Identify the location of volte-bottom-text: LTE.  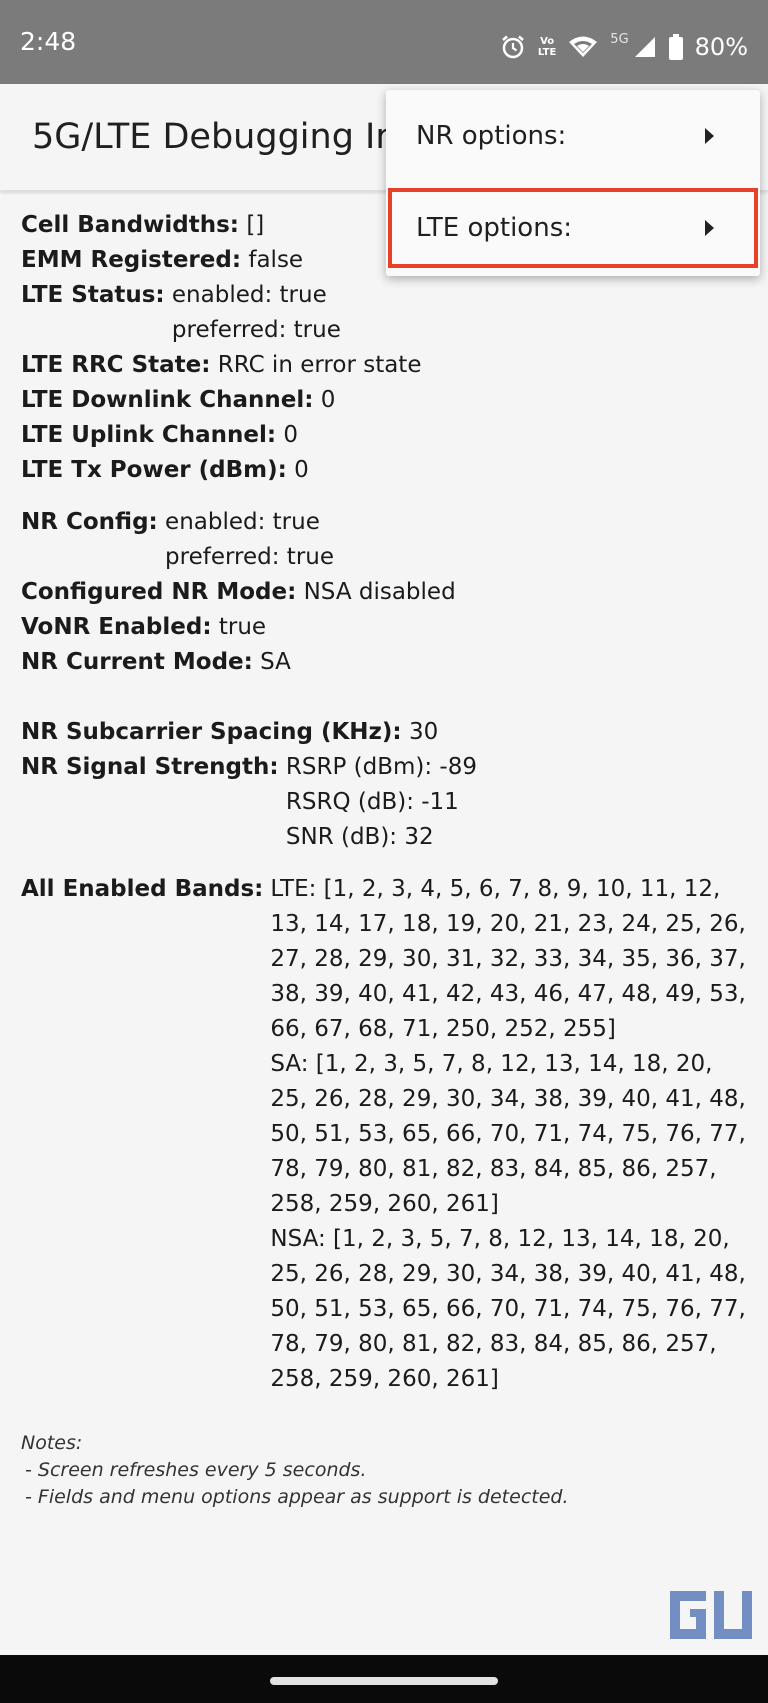
(547, 52).